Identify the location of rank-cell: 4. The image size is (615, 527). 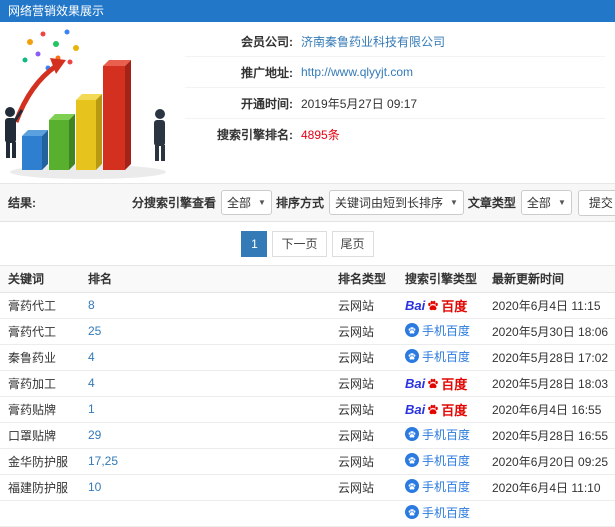
(205, 383).